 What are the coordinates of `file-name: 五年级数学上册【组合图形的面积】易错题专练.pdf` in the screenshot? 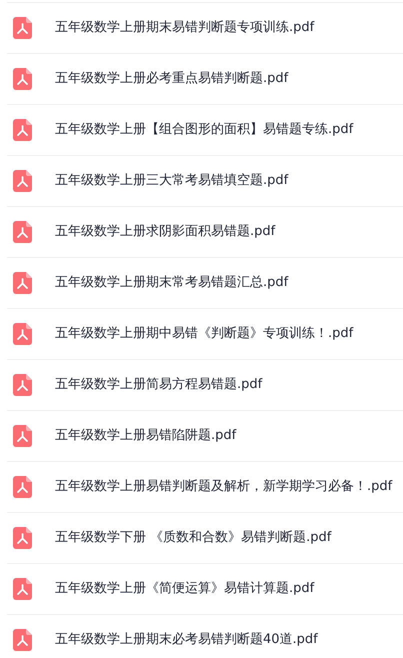 It's located at (204, 130).